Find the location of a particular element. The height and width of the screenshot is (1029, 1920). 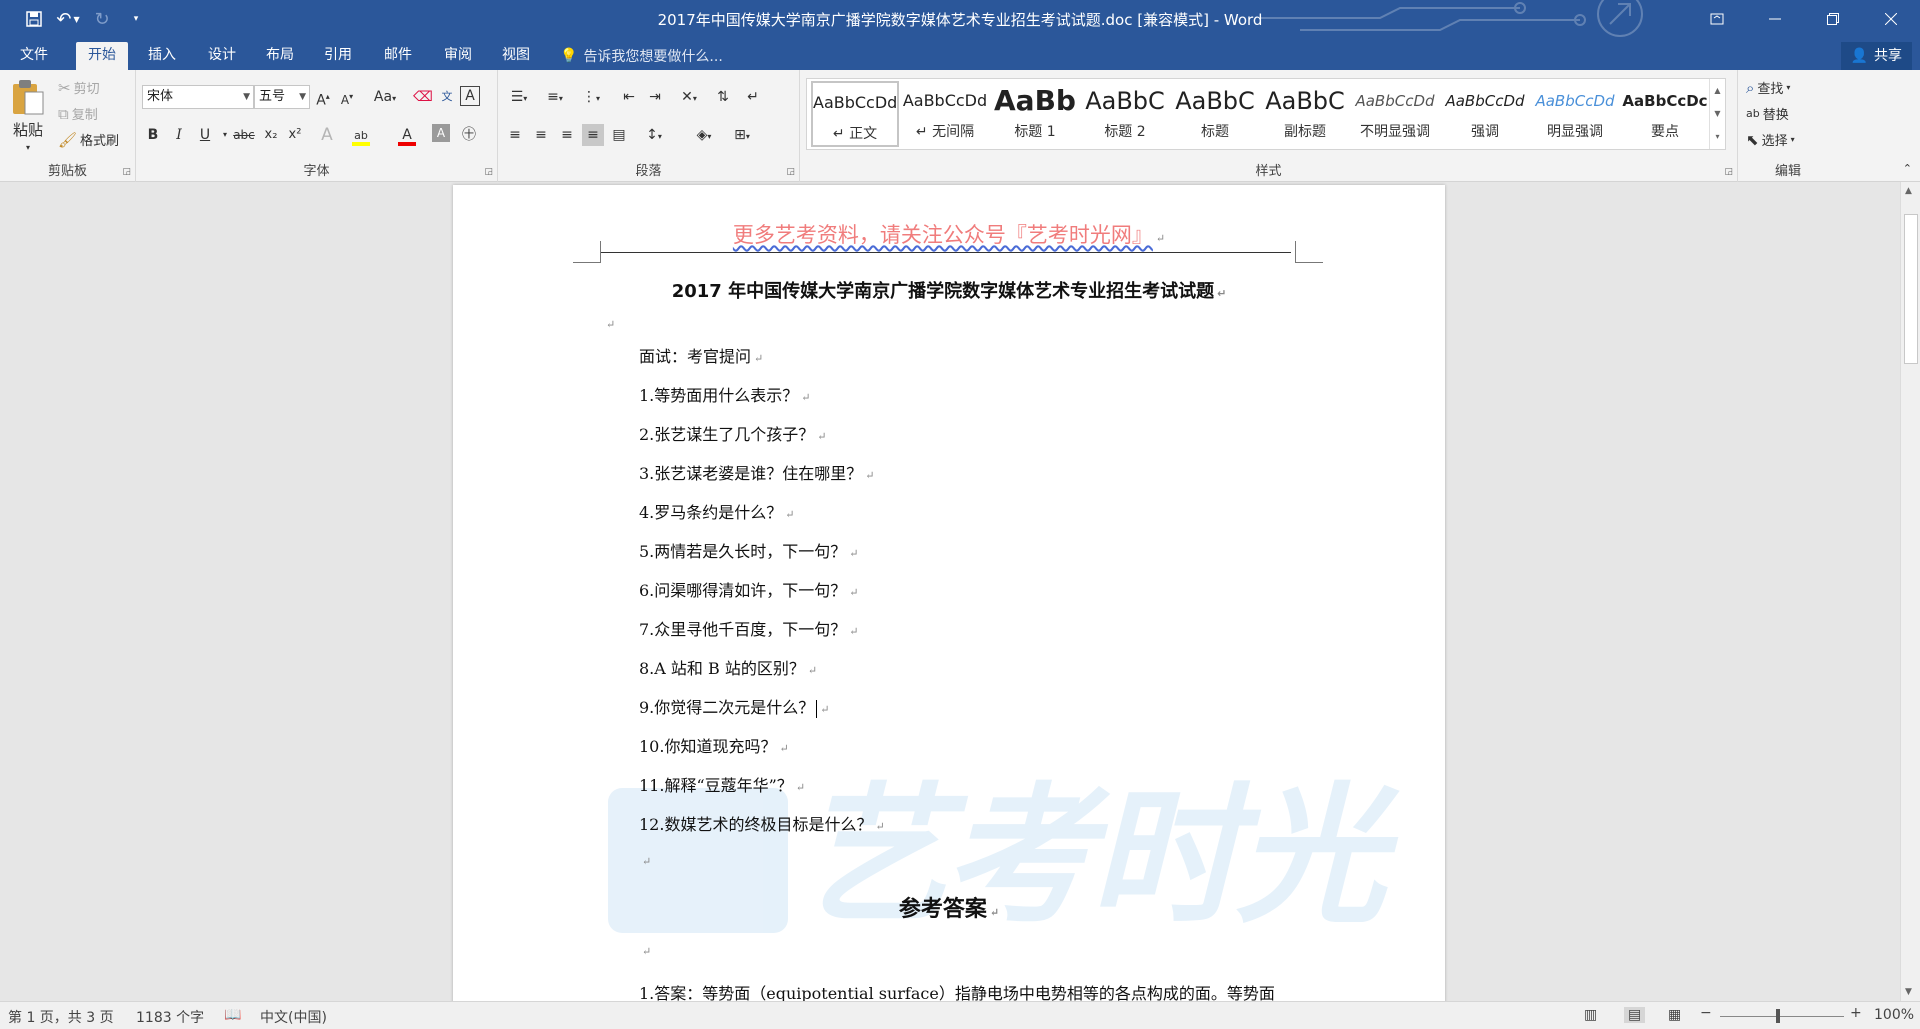

font-color-icon: A is located at coordinates (407, 135).